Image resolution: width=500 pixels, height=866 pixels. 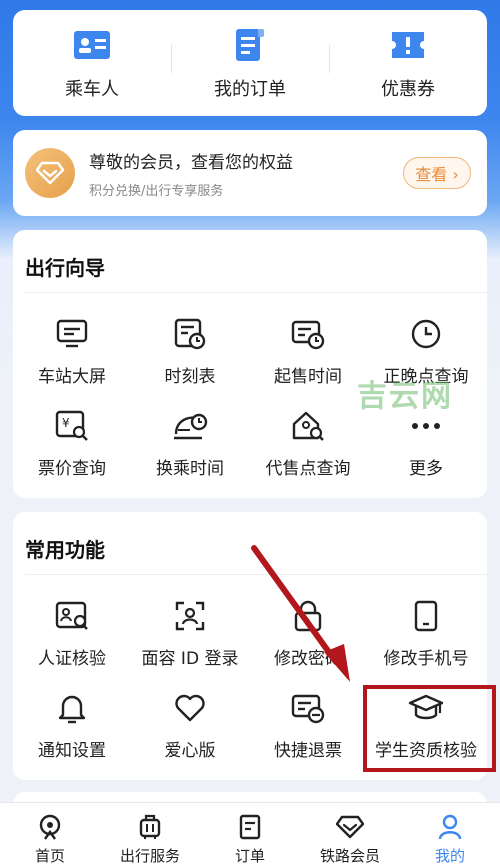 I want to click on face-id-login-item: 面容 ID 登录, so click(x=190, y=633).